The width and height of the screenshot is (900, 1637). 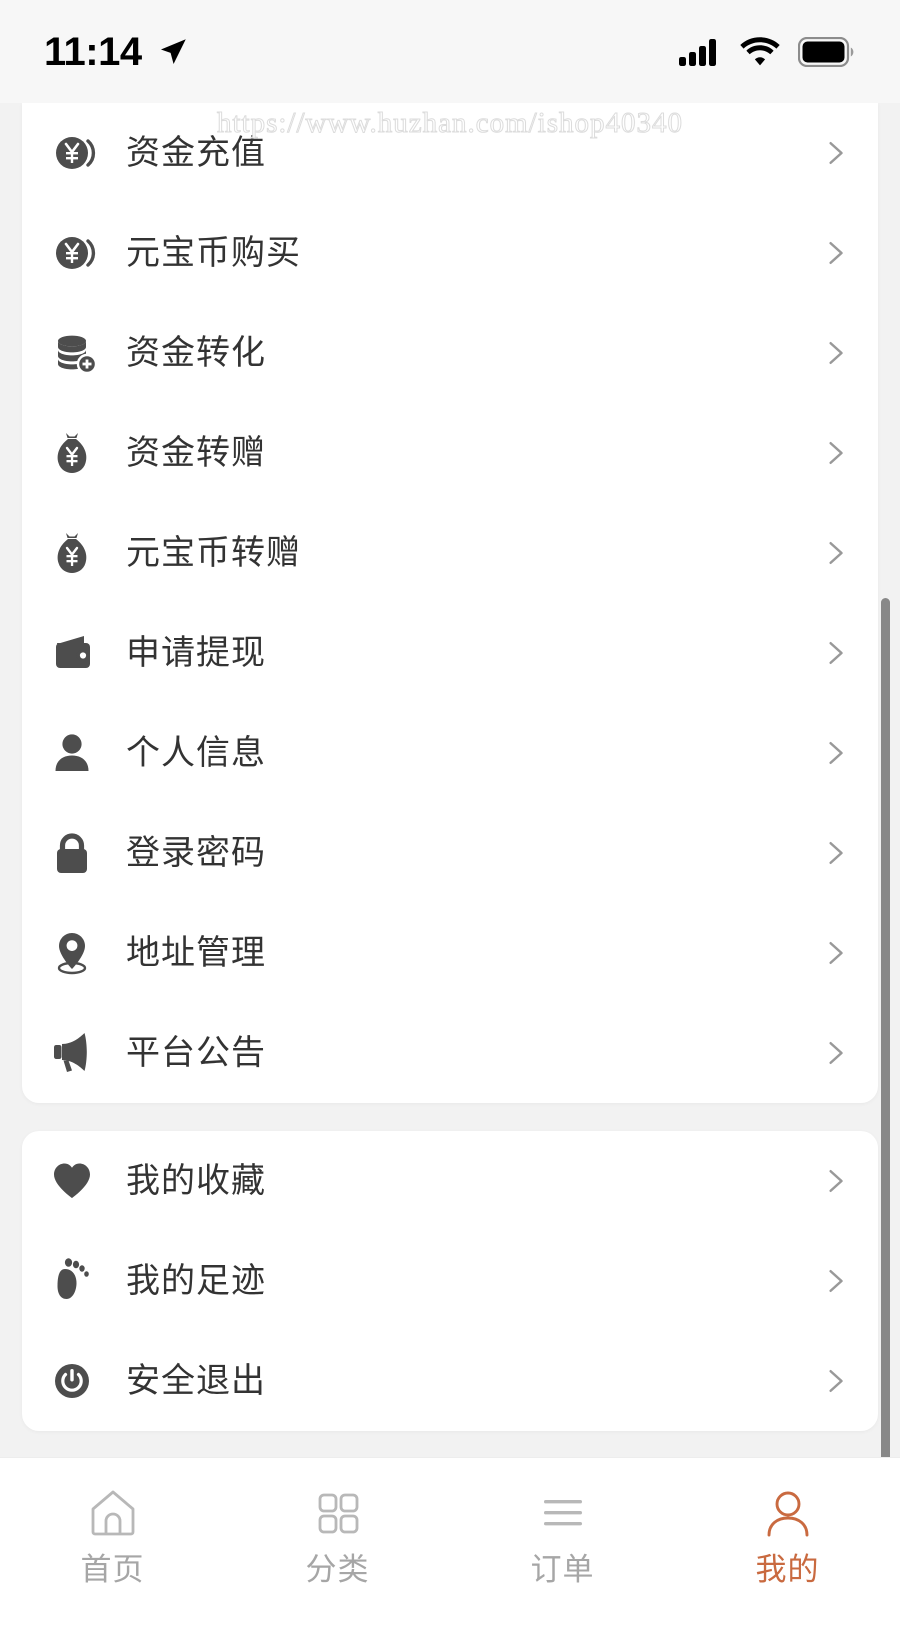 I want to click on vertical-scrollbar, so click(x=885, y=1027).